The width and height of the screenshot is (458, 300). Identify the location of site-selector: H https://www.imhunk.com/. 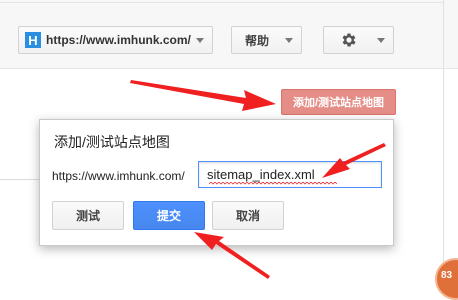
(115, 40).